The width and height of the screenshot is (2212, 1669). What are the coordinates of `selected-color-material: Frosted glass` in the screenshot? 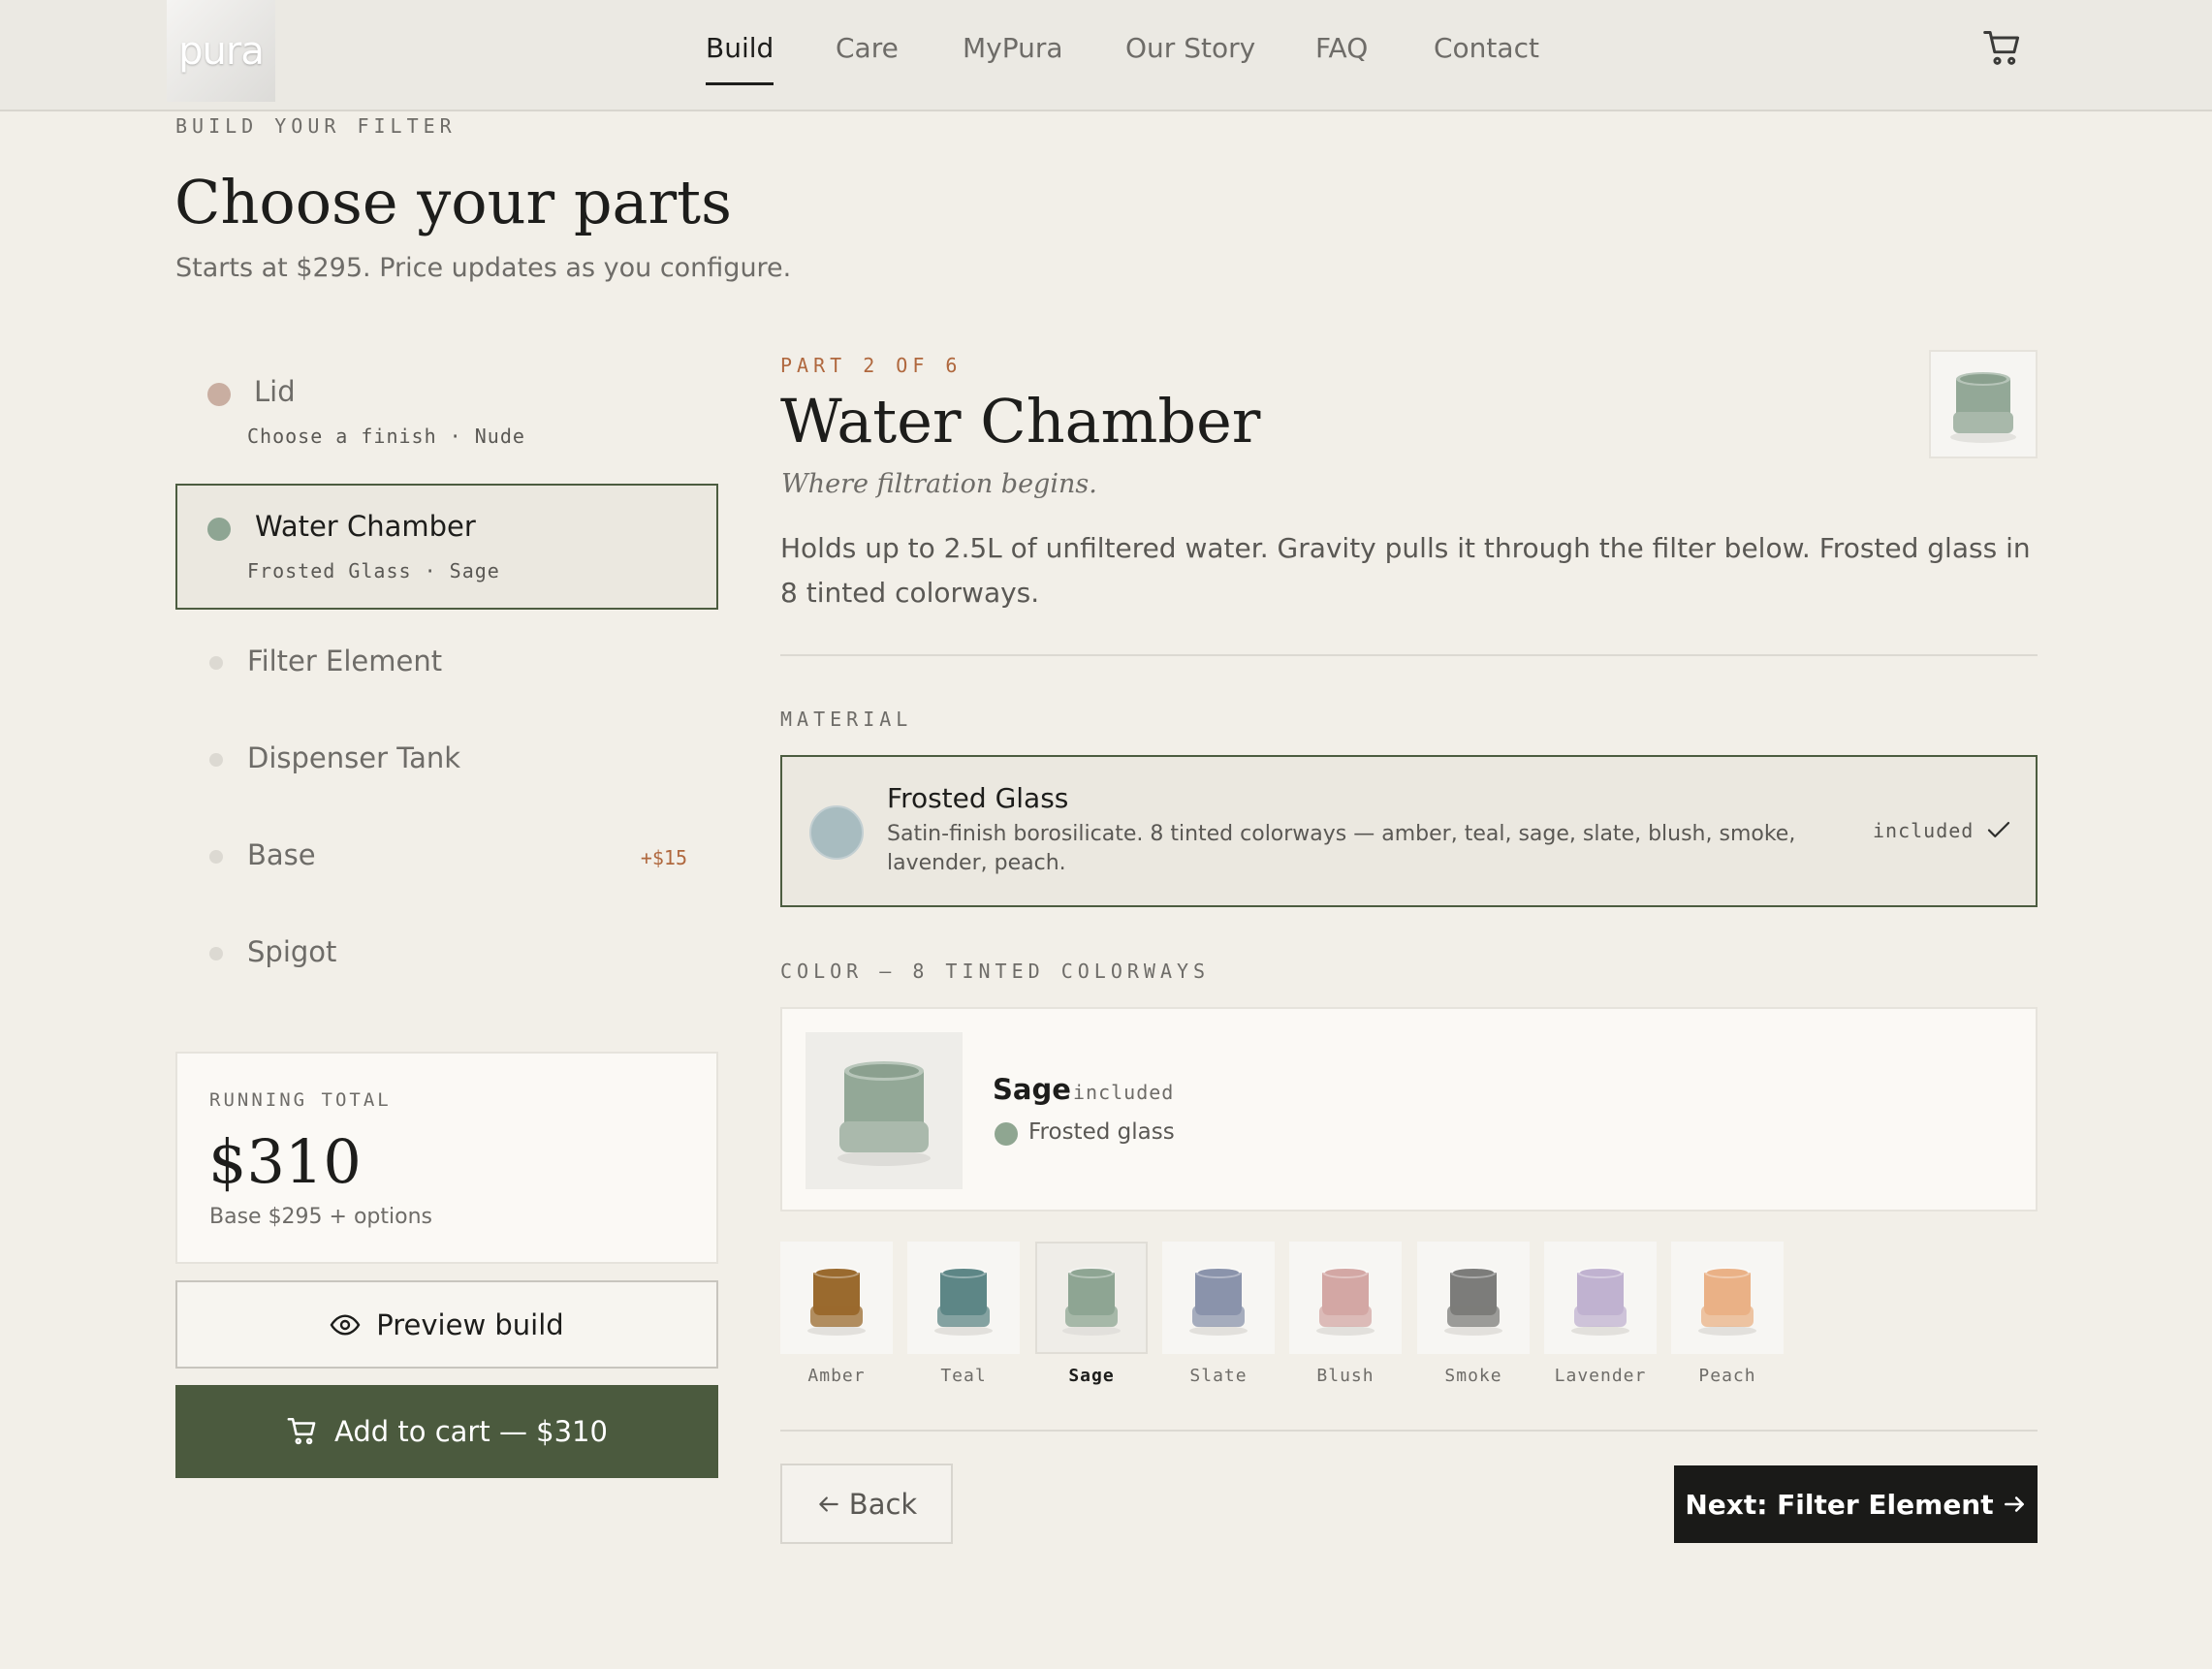 It's located at (1101, 1132).